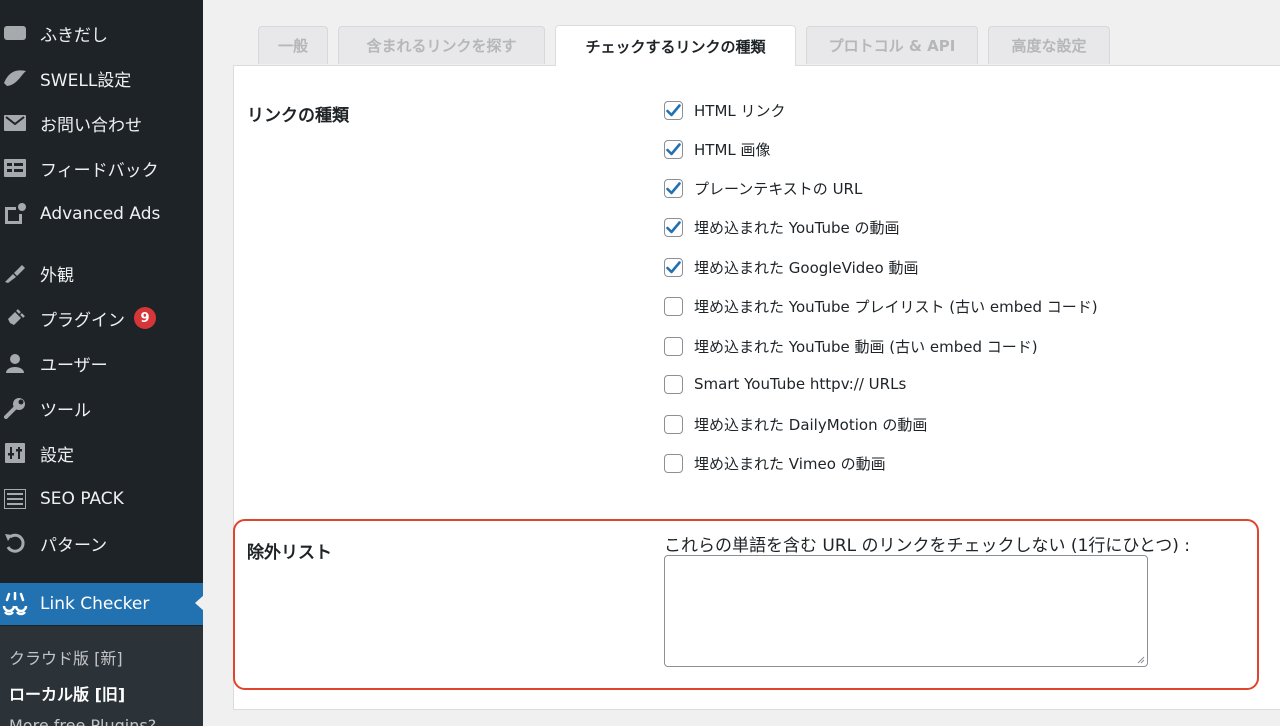 This screenshot has width=1280, height=726. Describe the element at coordinates (91, 125) in the screenshot. I see `sidebar-item-label: お問い合わせ` at that location.